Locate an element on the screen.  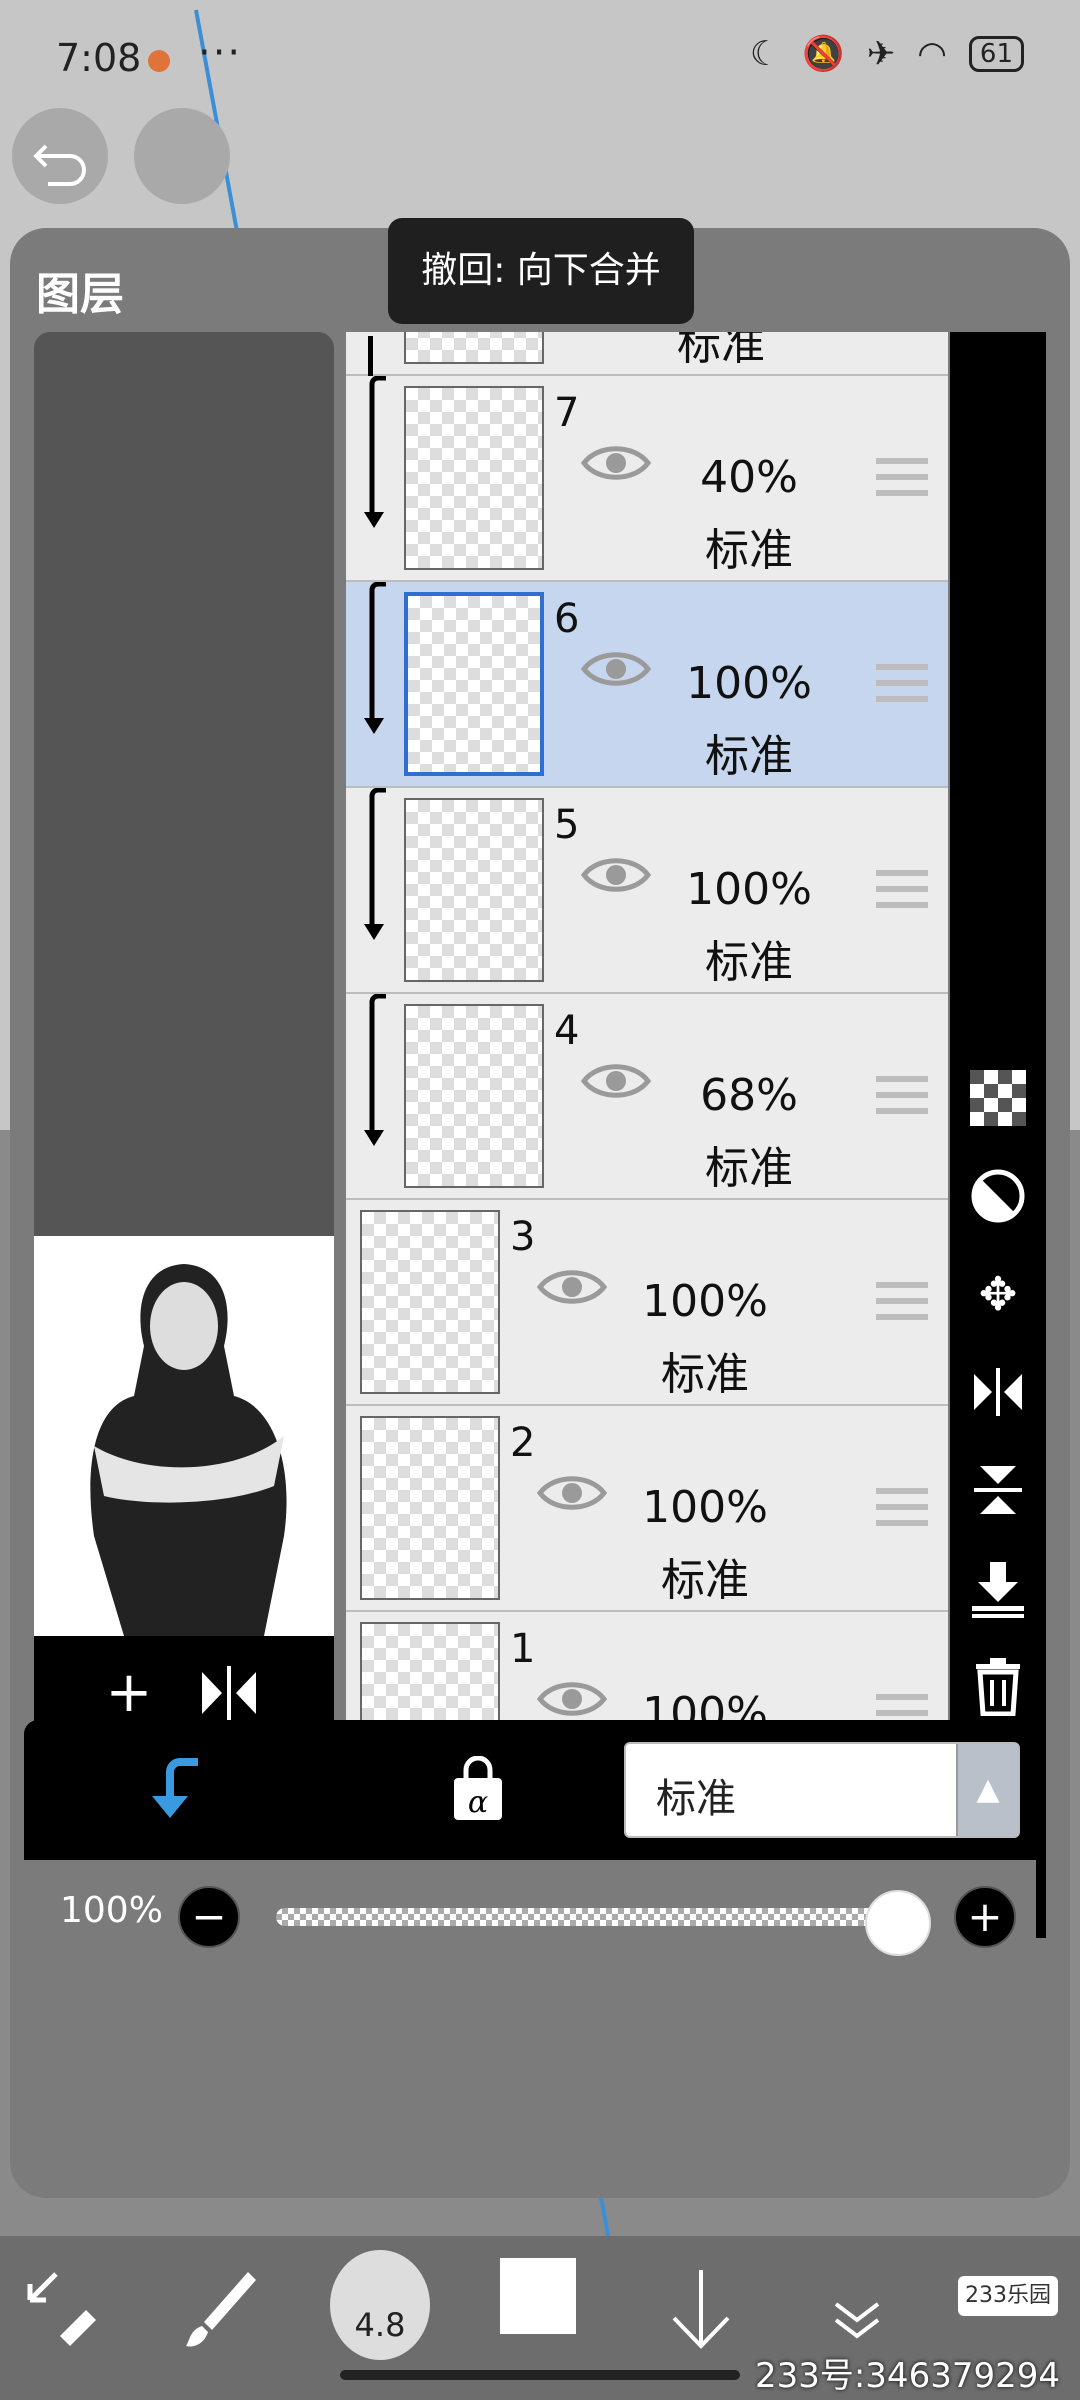
airplane-icon: ✈ is located at coordinates (881, 54).